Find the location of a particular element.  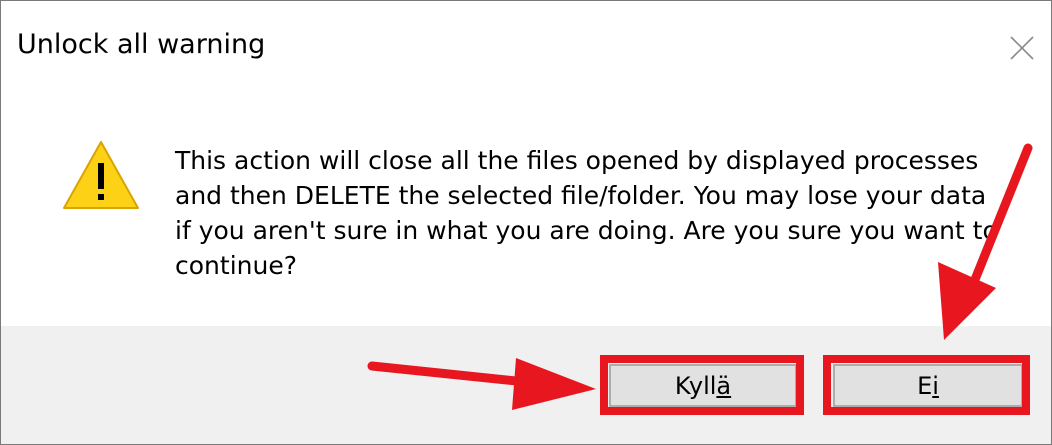

warning-icon is located at coordinates (101, 175).